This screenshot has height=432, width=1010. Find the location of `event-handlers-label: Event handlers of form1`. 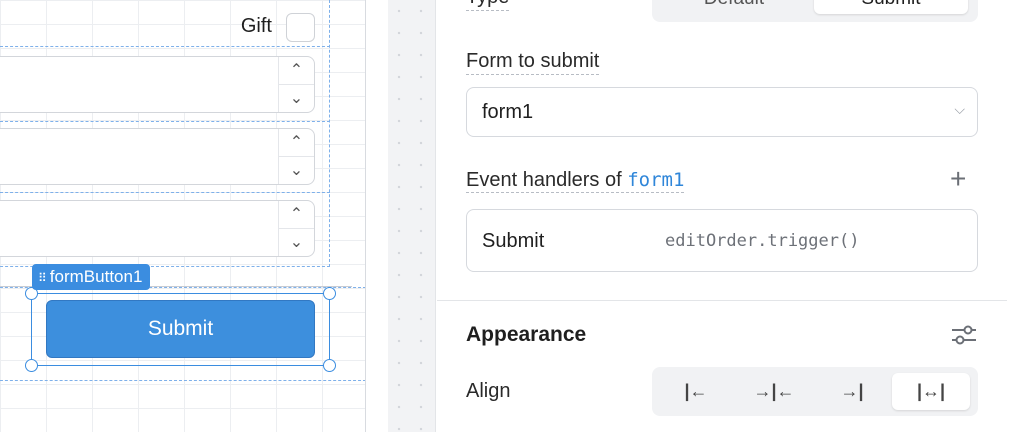

event-handlers-label: Event handlers of form1 is located at coordinates (575, 181).